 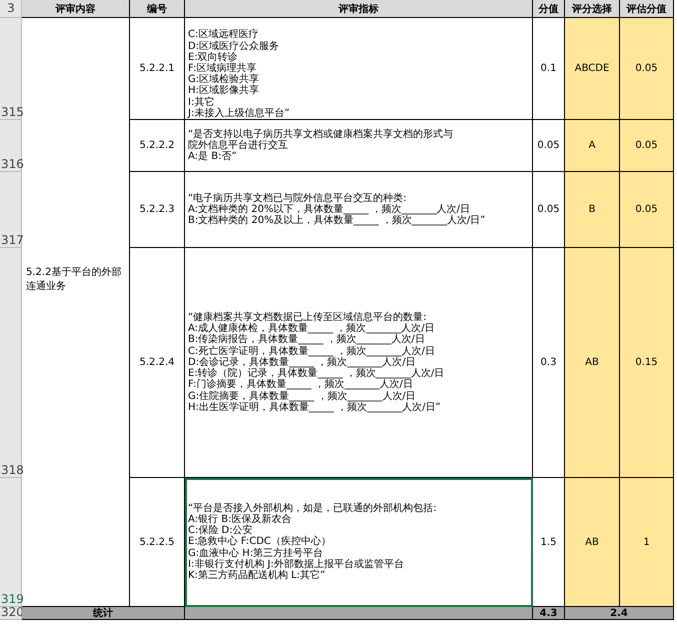 What do you see at coordinates (11, 69) in the screenshot?
I see `row-number: 315` at bounding box center [11, 69].